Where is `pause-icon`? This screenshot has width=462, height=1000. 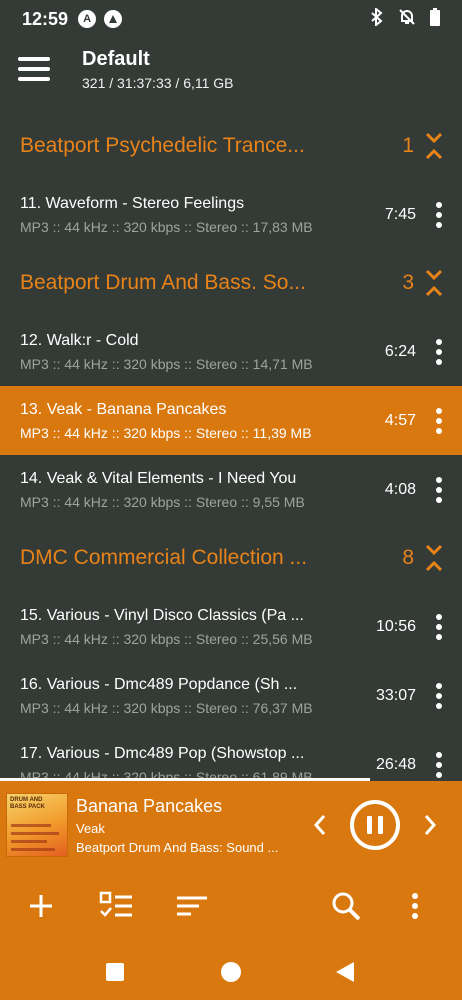
pause-icon is located at coordinates (369, 825).